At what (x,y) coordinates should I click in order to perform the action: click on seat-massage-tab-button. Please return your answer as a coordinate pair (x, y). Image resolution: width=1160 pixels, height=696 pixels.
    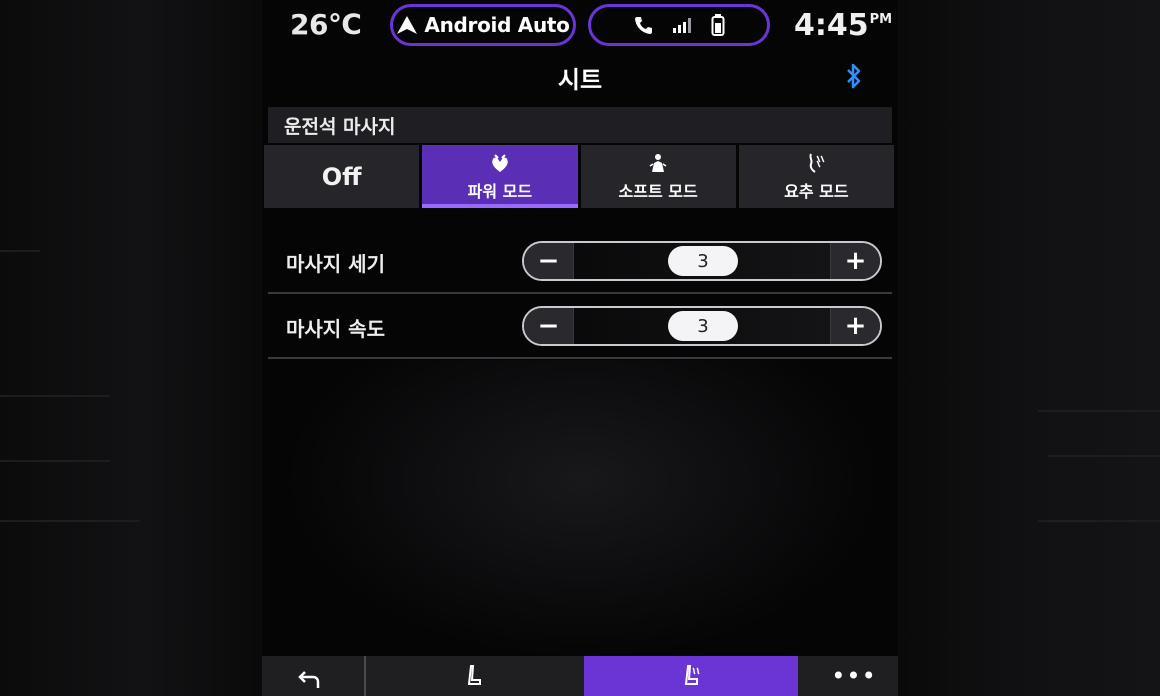
    Looking at the image, I should click on (691, 676).